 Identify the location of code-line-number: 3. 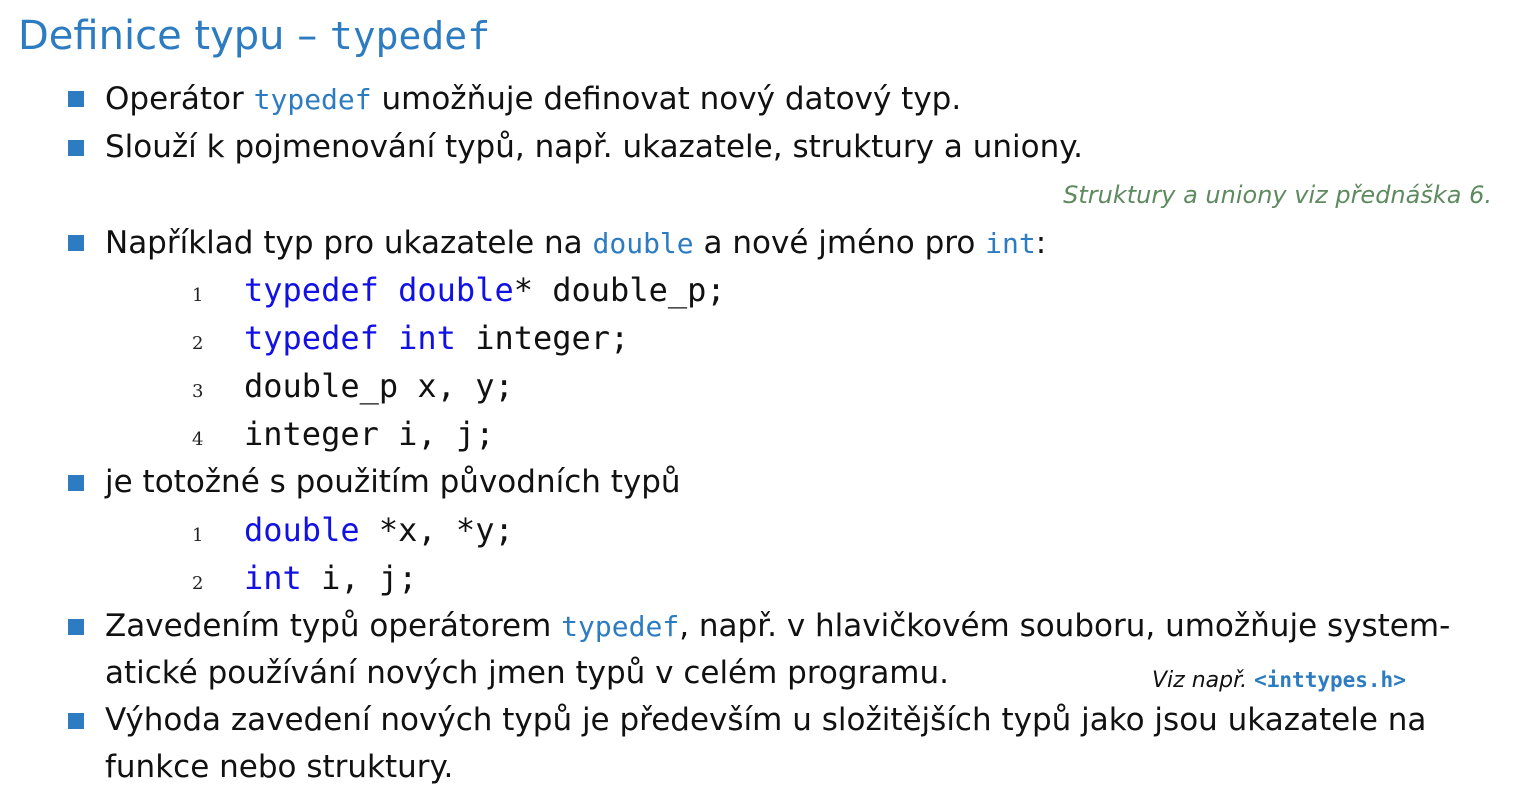
(198, 391).